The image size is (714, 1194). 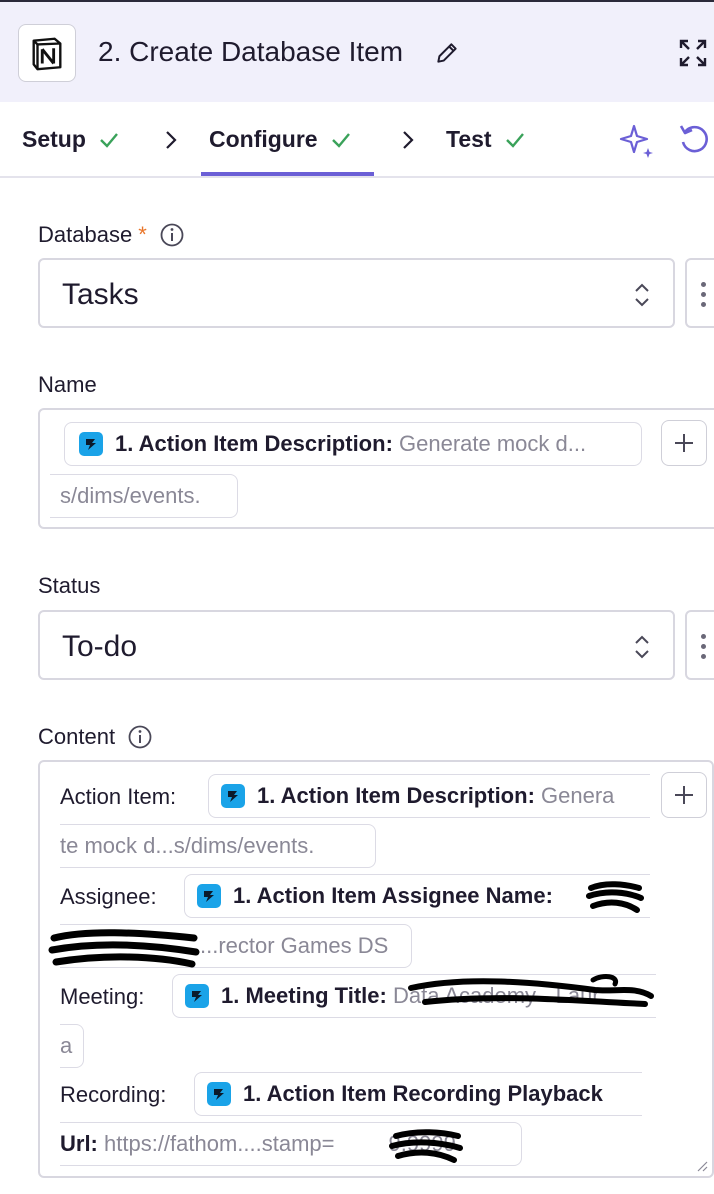 What do you see at coordinates (108, 896) in the screenshot?
I see `content-prefix-assignee: Assignee:` at bounding box center [108, 896].